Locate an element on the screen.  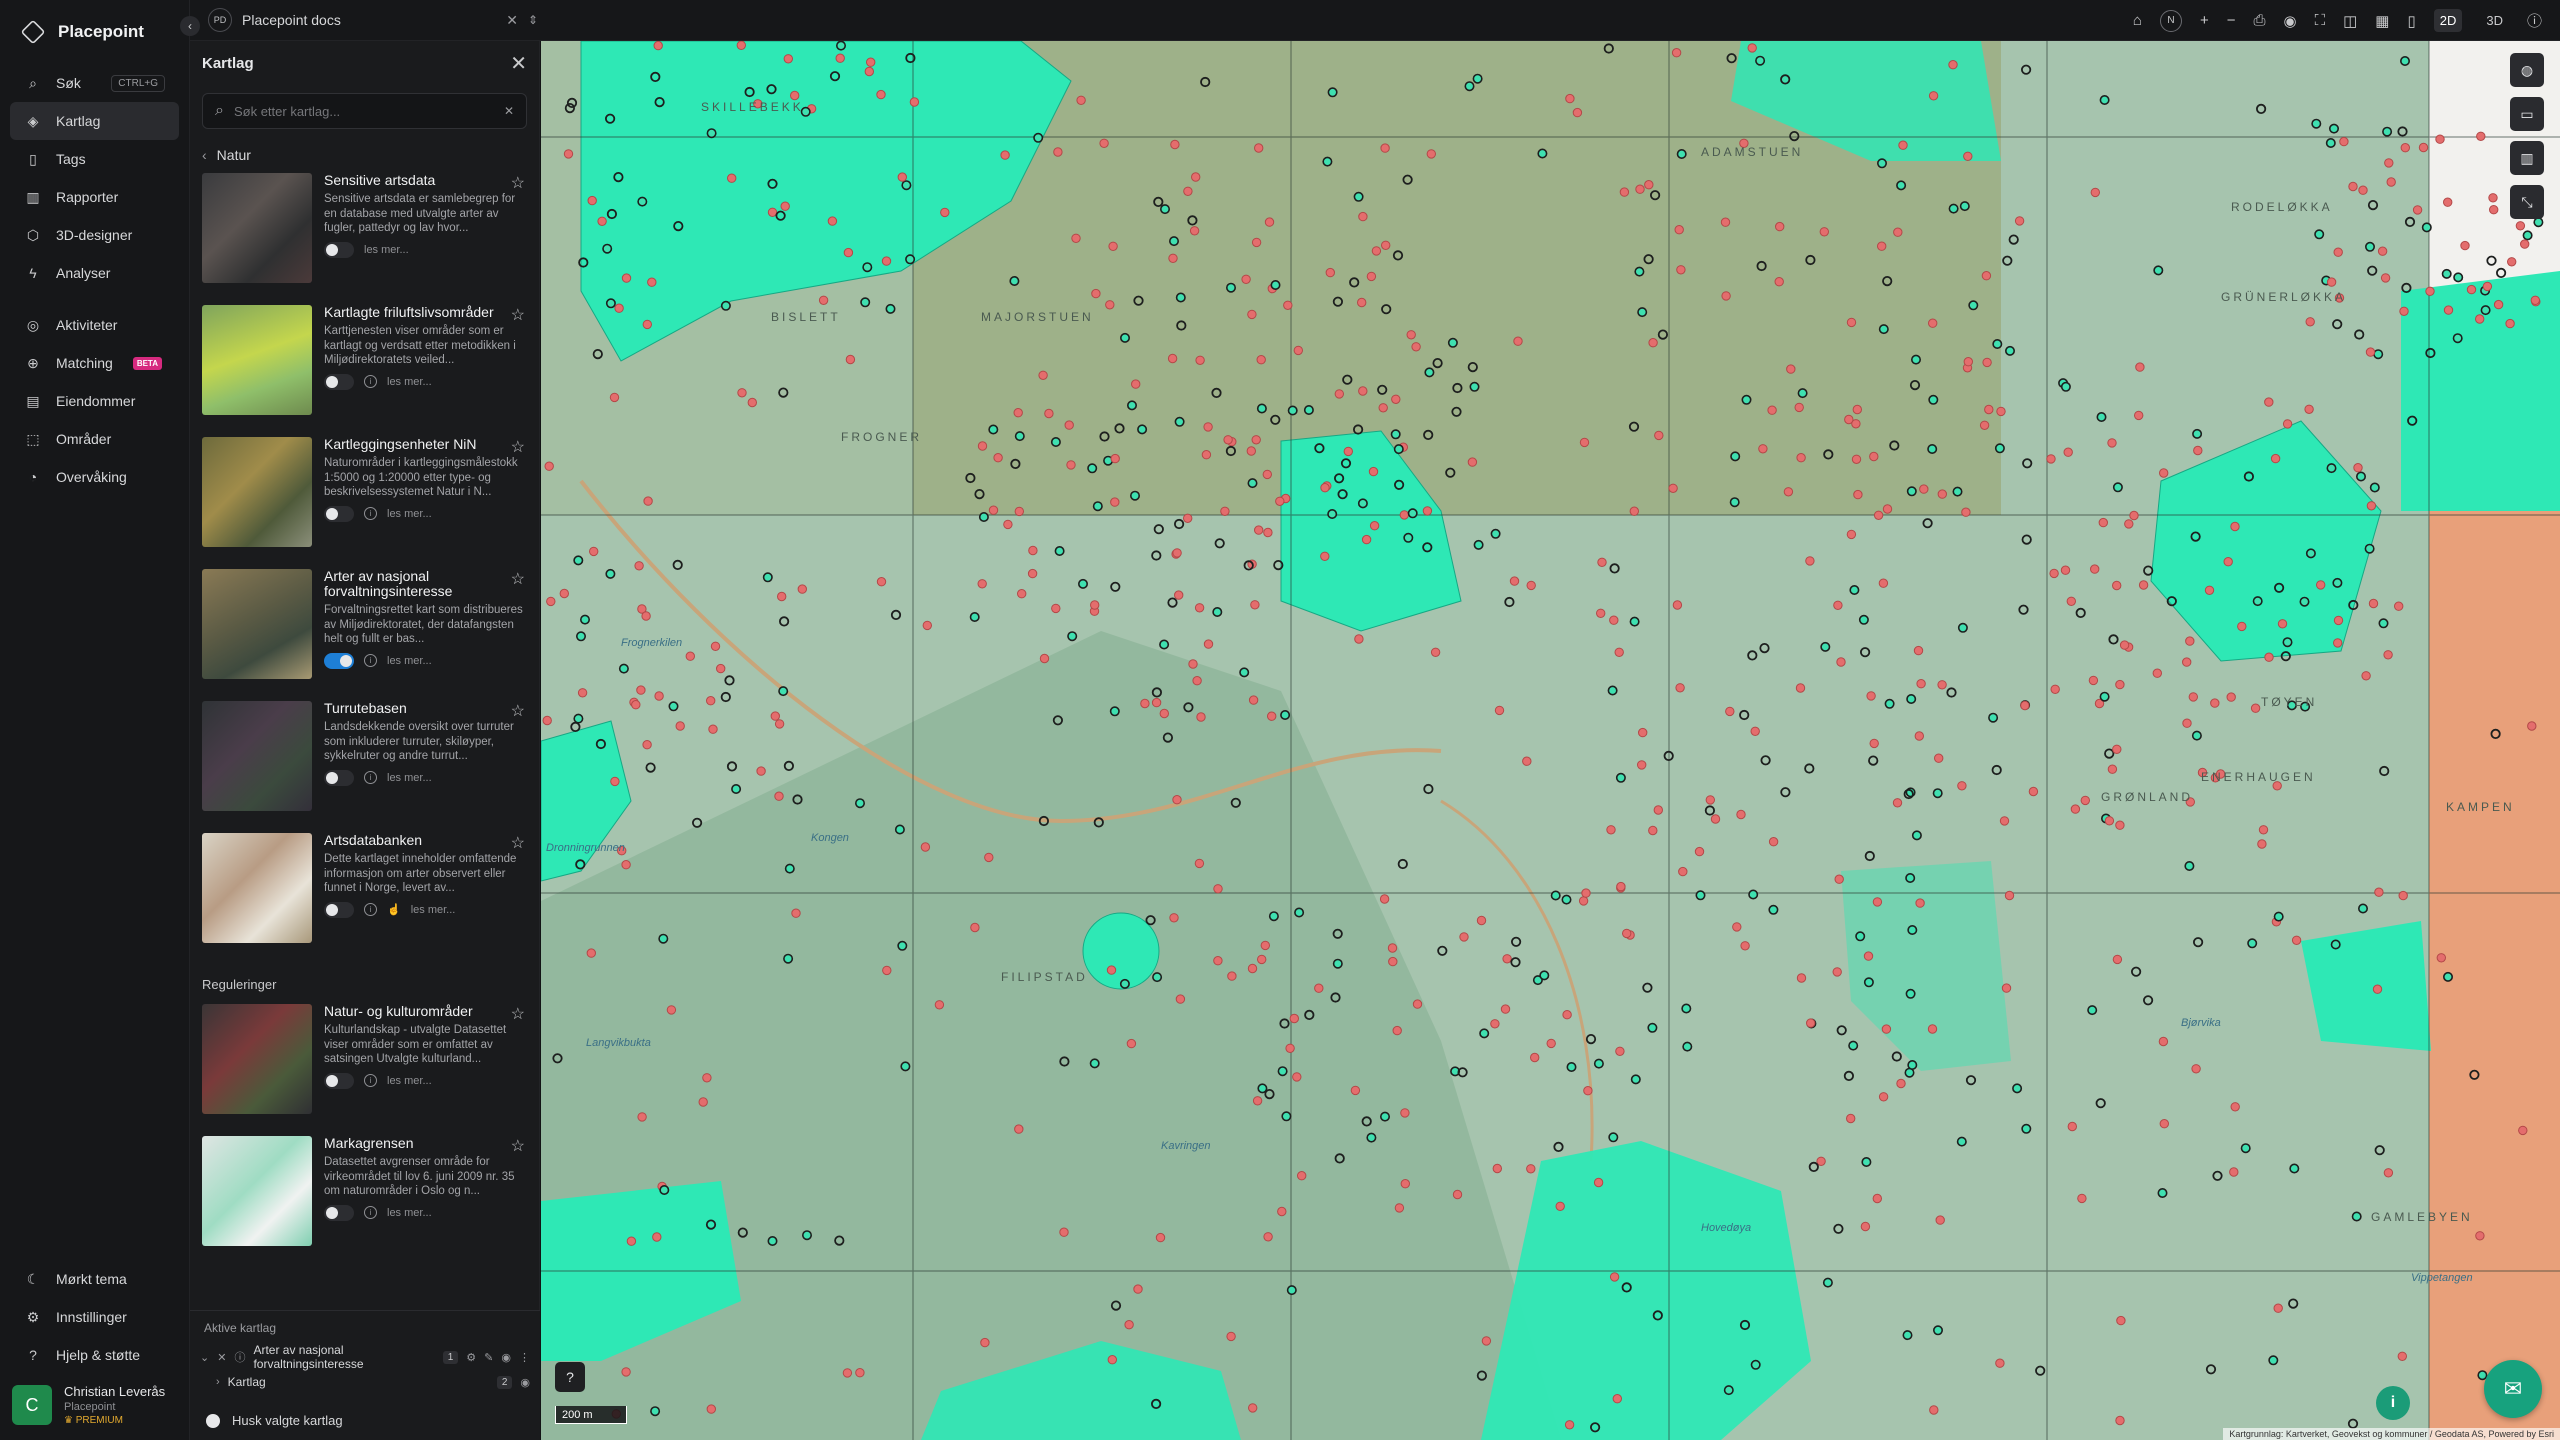
star-icon: ☆ is located at coordinates (518, 579).